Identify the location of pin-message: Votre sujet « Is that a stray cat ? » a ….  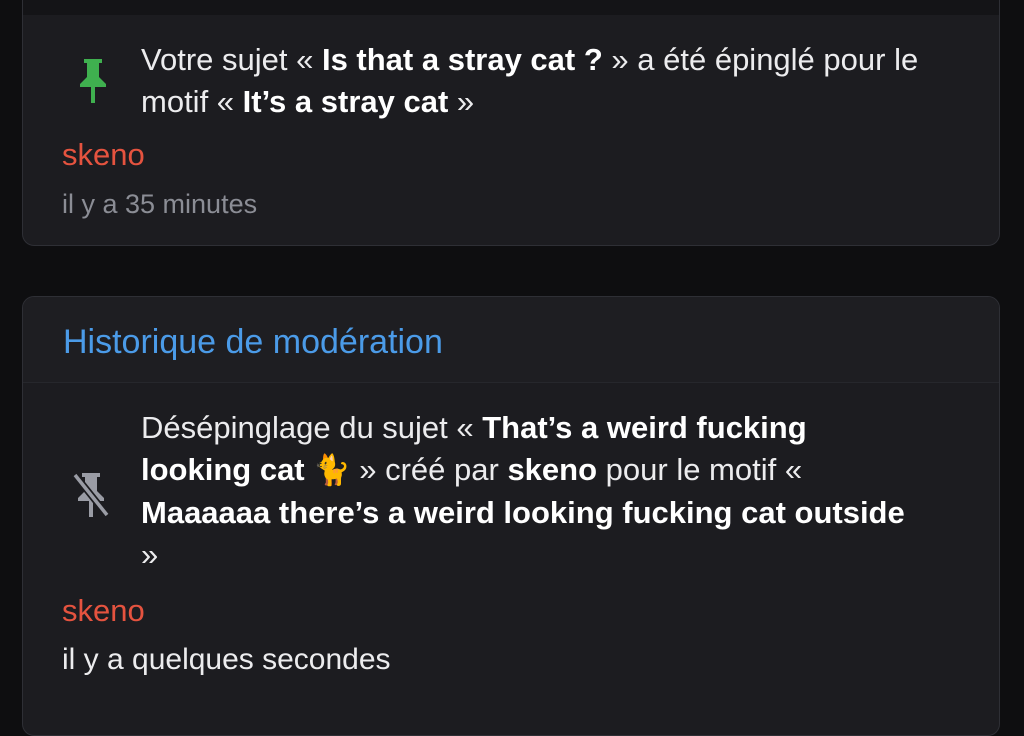
(531, 81).